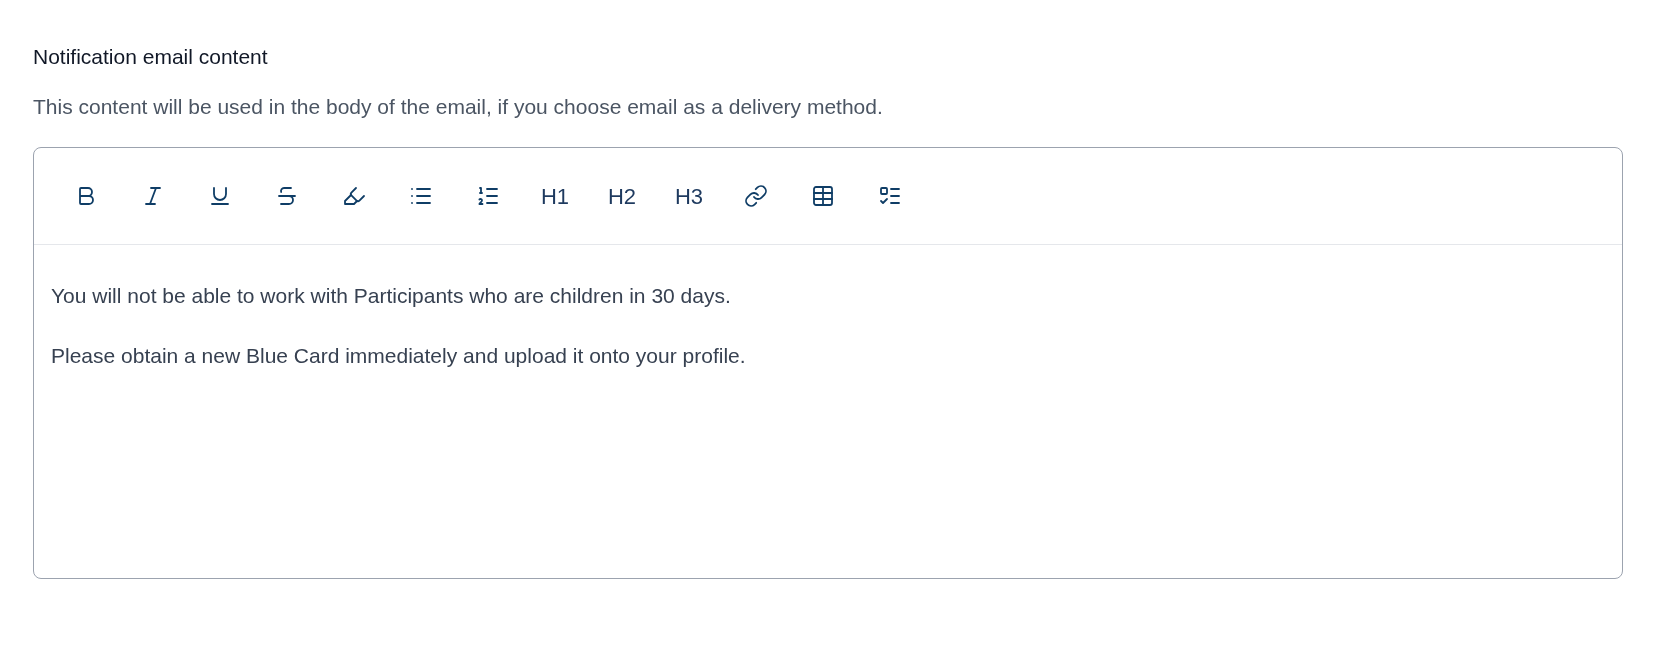 This screenshot has width=1658, height=672. I want to click on link-icon, so click(756, 196).